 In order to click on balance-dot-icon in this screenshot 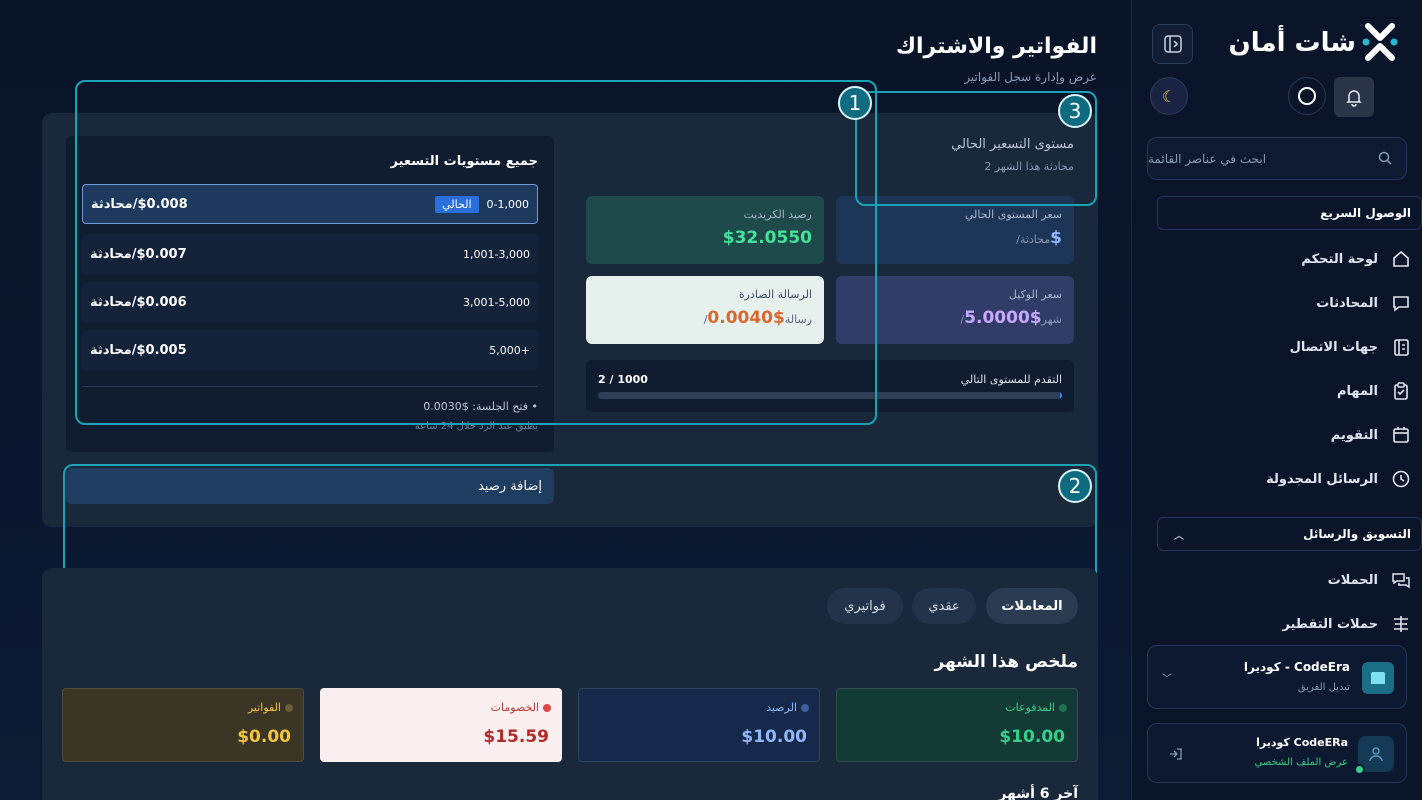, I will do `click(805, 707)`.